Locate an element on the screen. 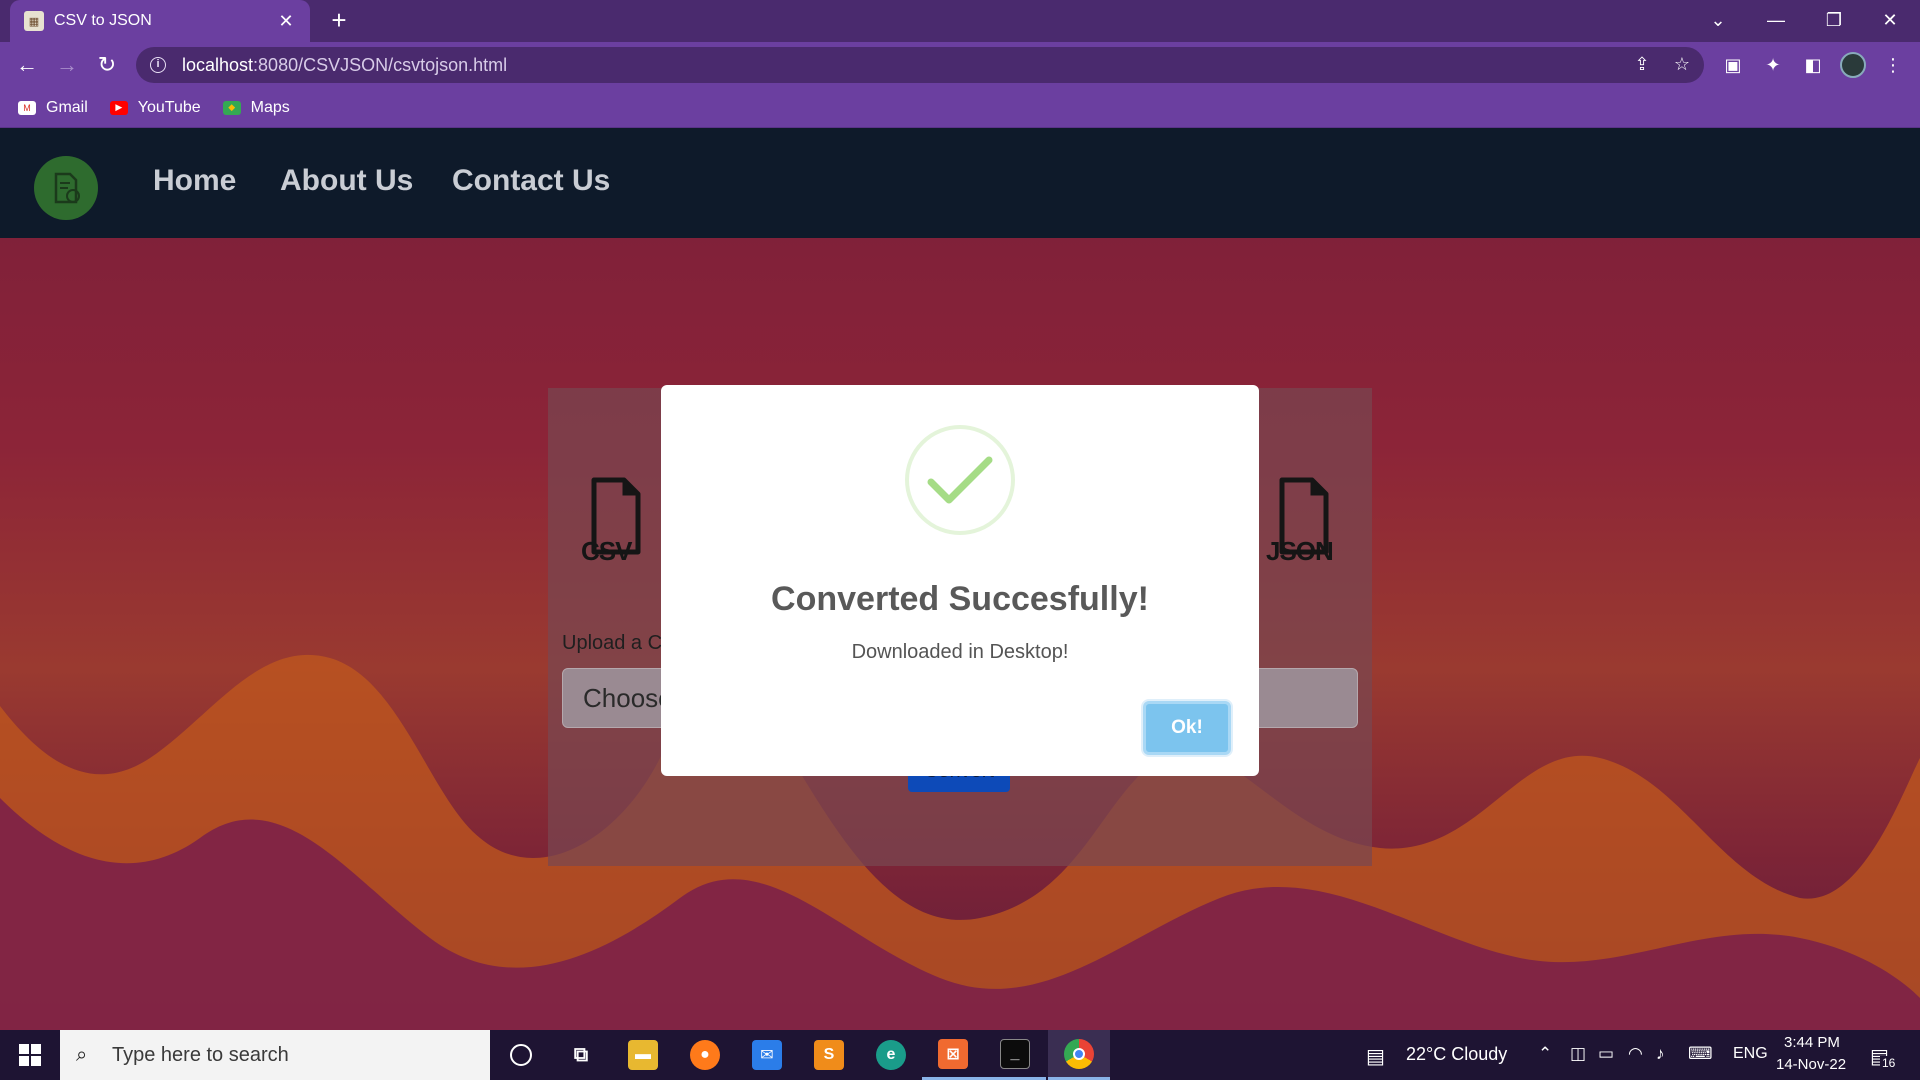 The image size is (1920, 1080). sublime-text-icon: S is located at coordinates (829, 1055).